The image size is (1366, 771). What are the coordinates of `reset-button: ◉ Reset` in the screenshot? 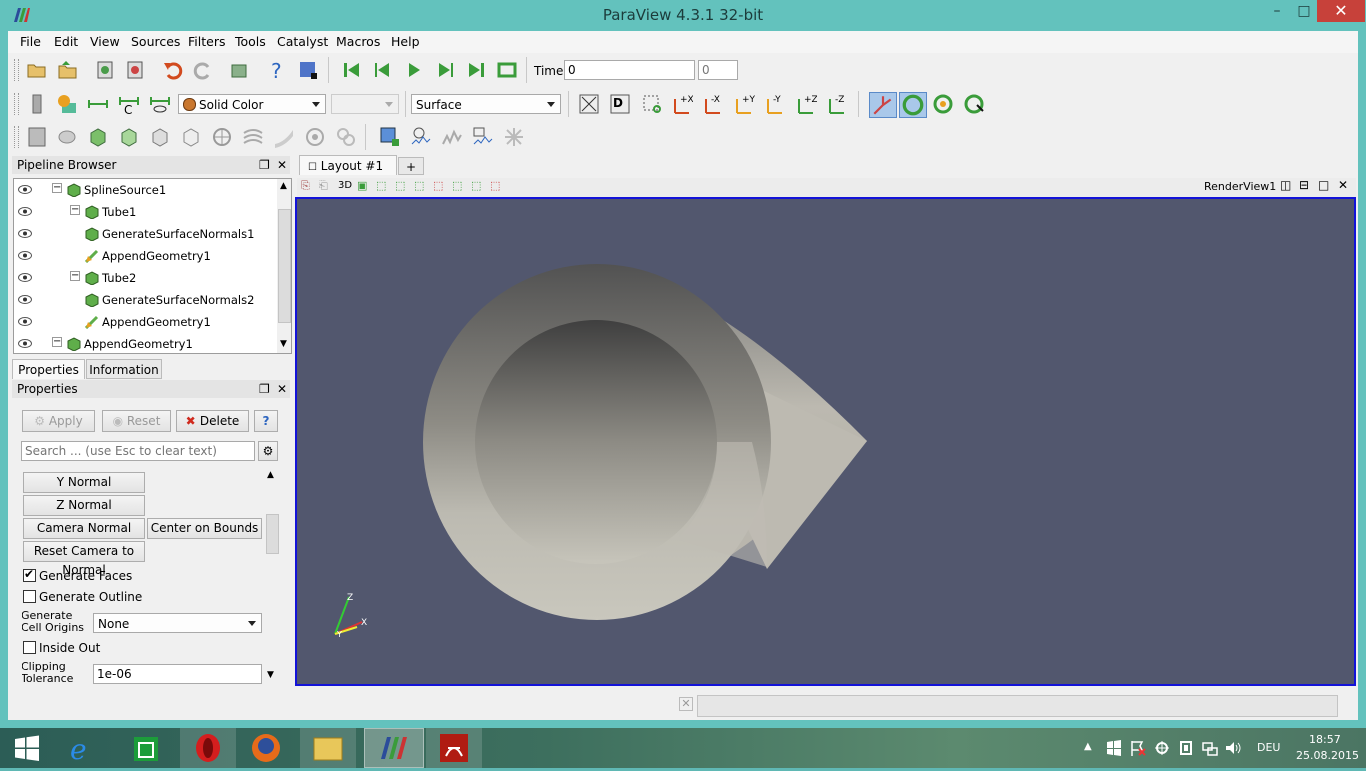 It's located at (136, 421).